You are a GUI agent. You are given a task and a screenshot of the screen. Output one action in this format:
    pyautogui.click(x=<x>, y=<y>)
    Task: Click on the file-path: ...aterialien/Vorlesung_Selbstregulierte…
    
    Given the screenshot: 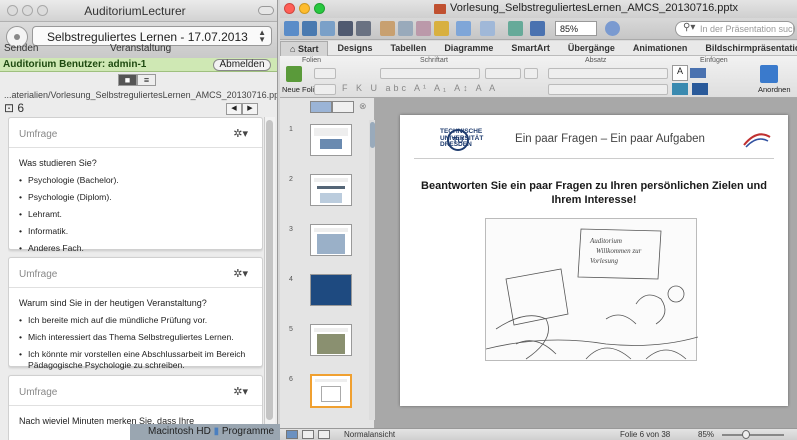 What is the action you would take?
    pyautogui.click(x=141, y=95)
    